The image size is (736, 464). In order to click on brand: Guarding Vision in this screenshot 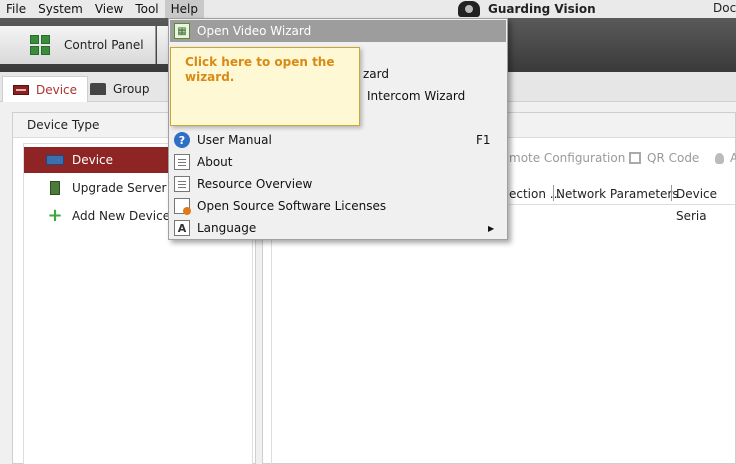, I will do `click(527, 9)`.